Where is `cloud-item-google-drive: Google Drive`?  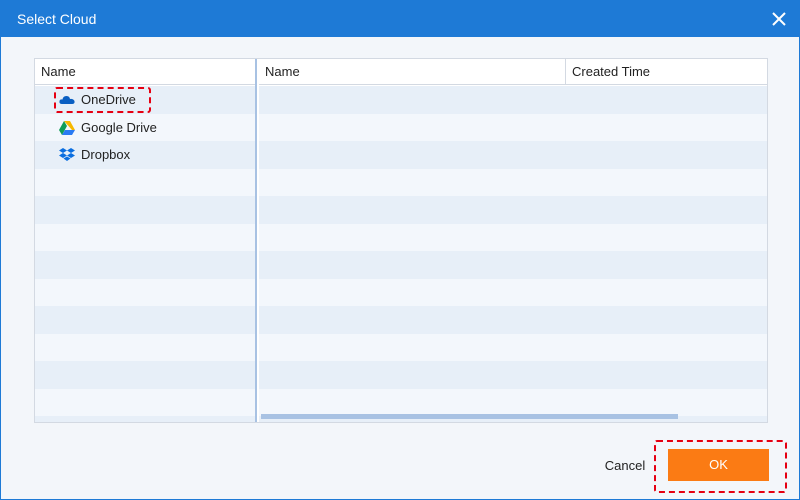 cloud-item-google-drive: Google Drive is located at coordinates (145, 128).